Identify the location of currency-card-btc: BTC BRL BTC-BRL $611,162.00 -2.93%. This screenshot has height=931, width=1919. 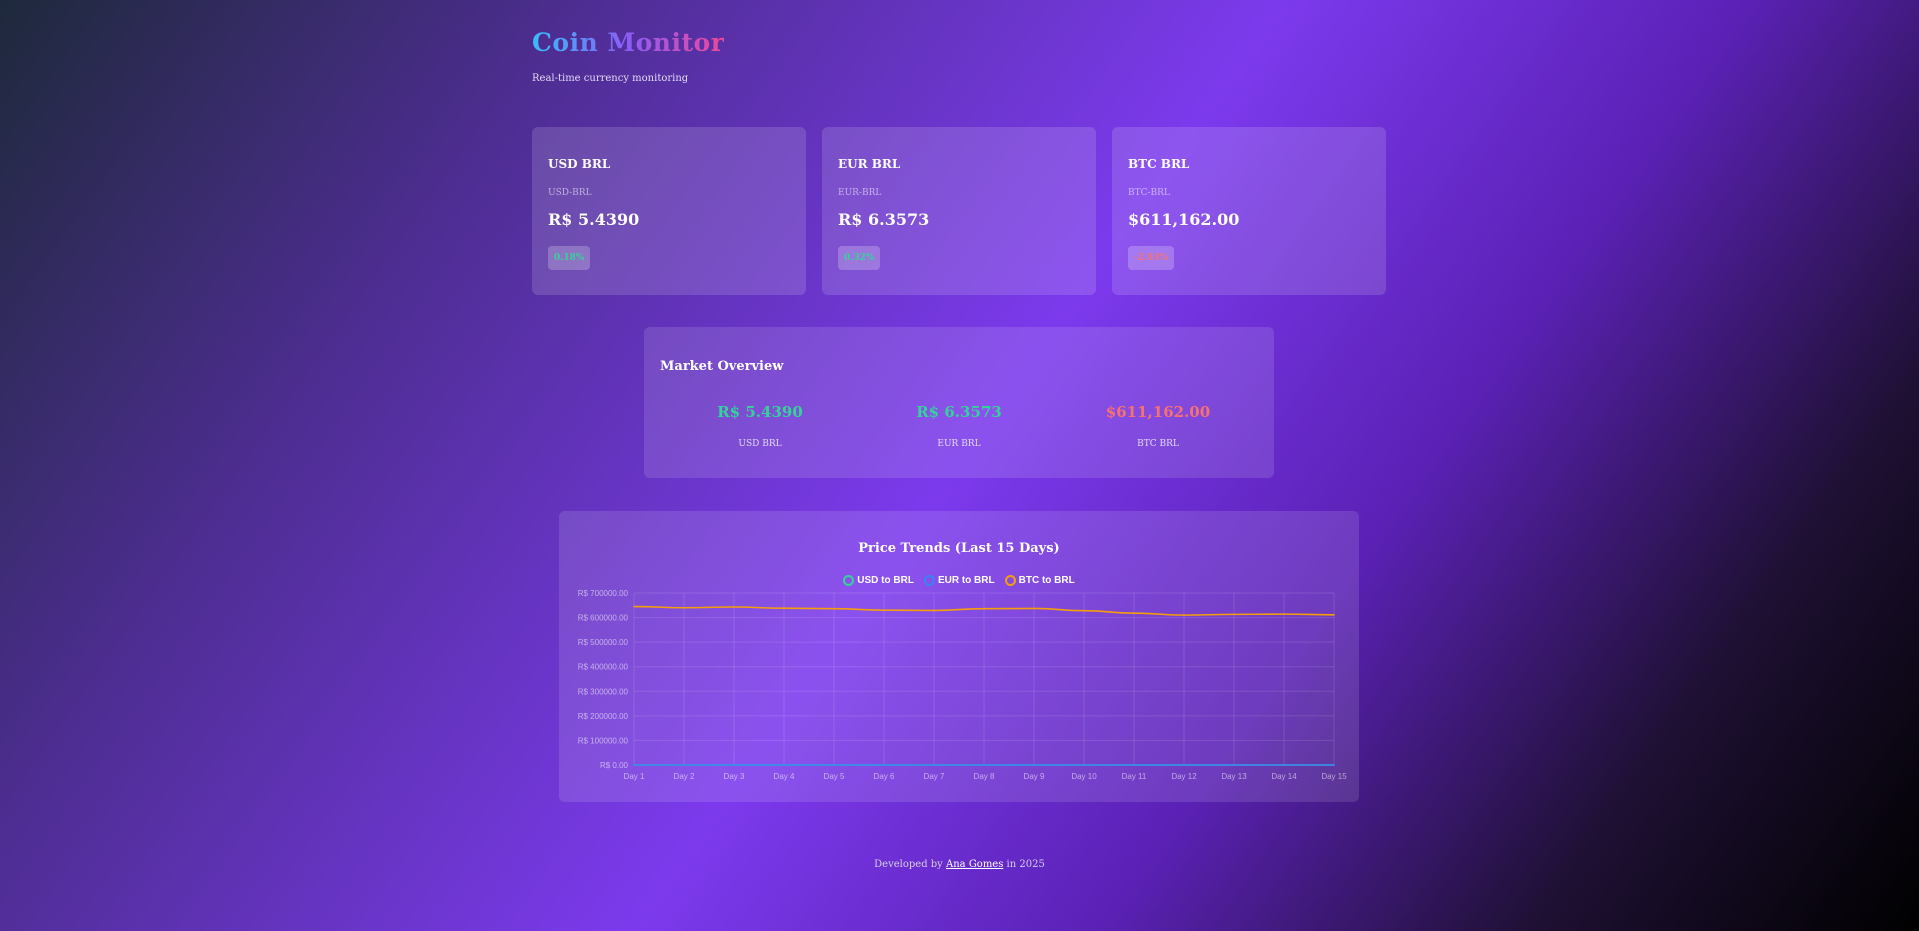
(1249, 211).